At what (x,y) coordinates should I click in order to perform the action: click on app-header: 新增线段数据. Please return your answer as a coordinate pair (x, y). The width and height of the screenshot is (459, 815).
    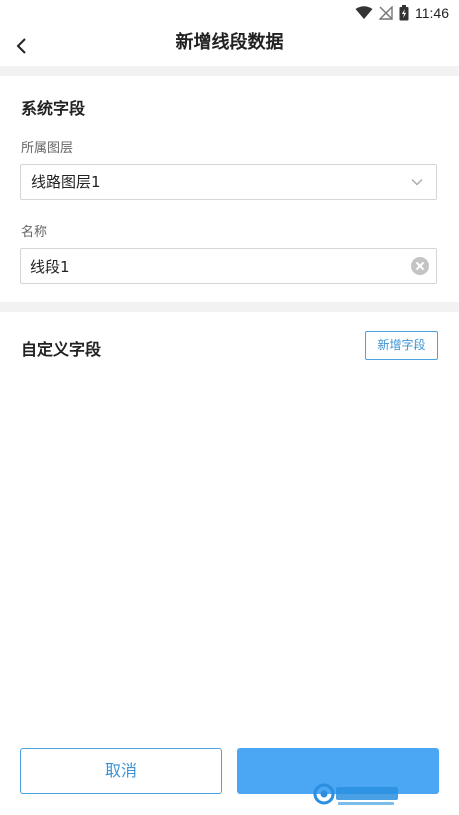
    Looking at the image, I should click on (229, 46).